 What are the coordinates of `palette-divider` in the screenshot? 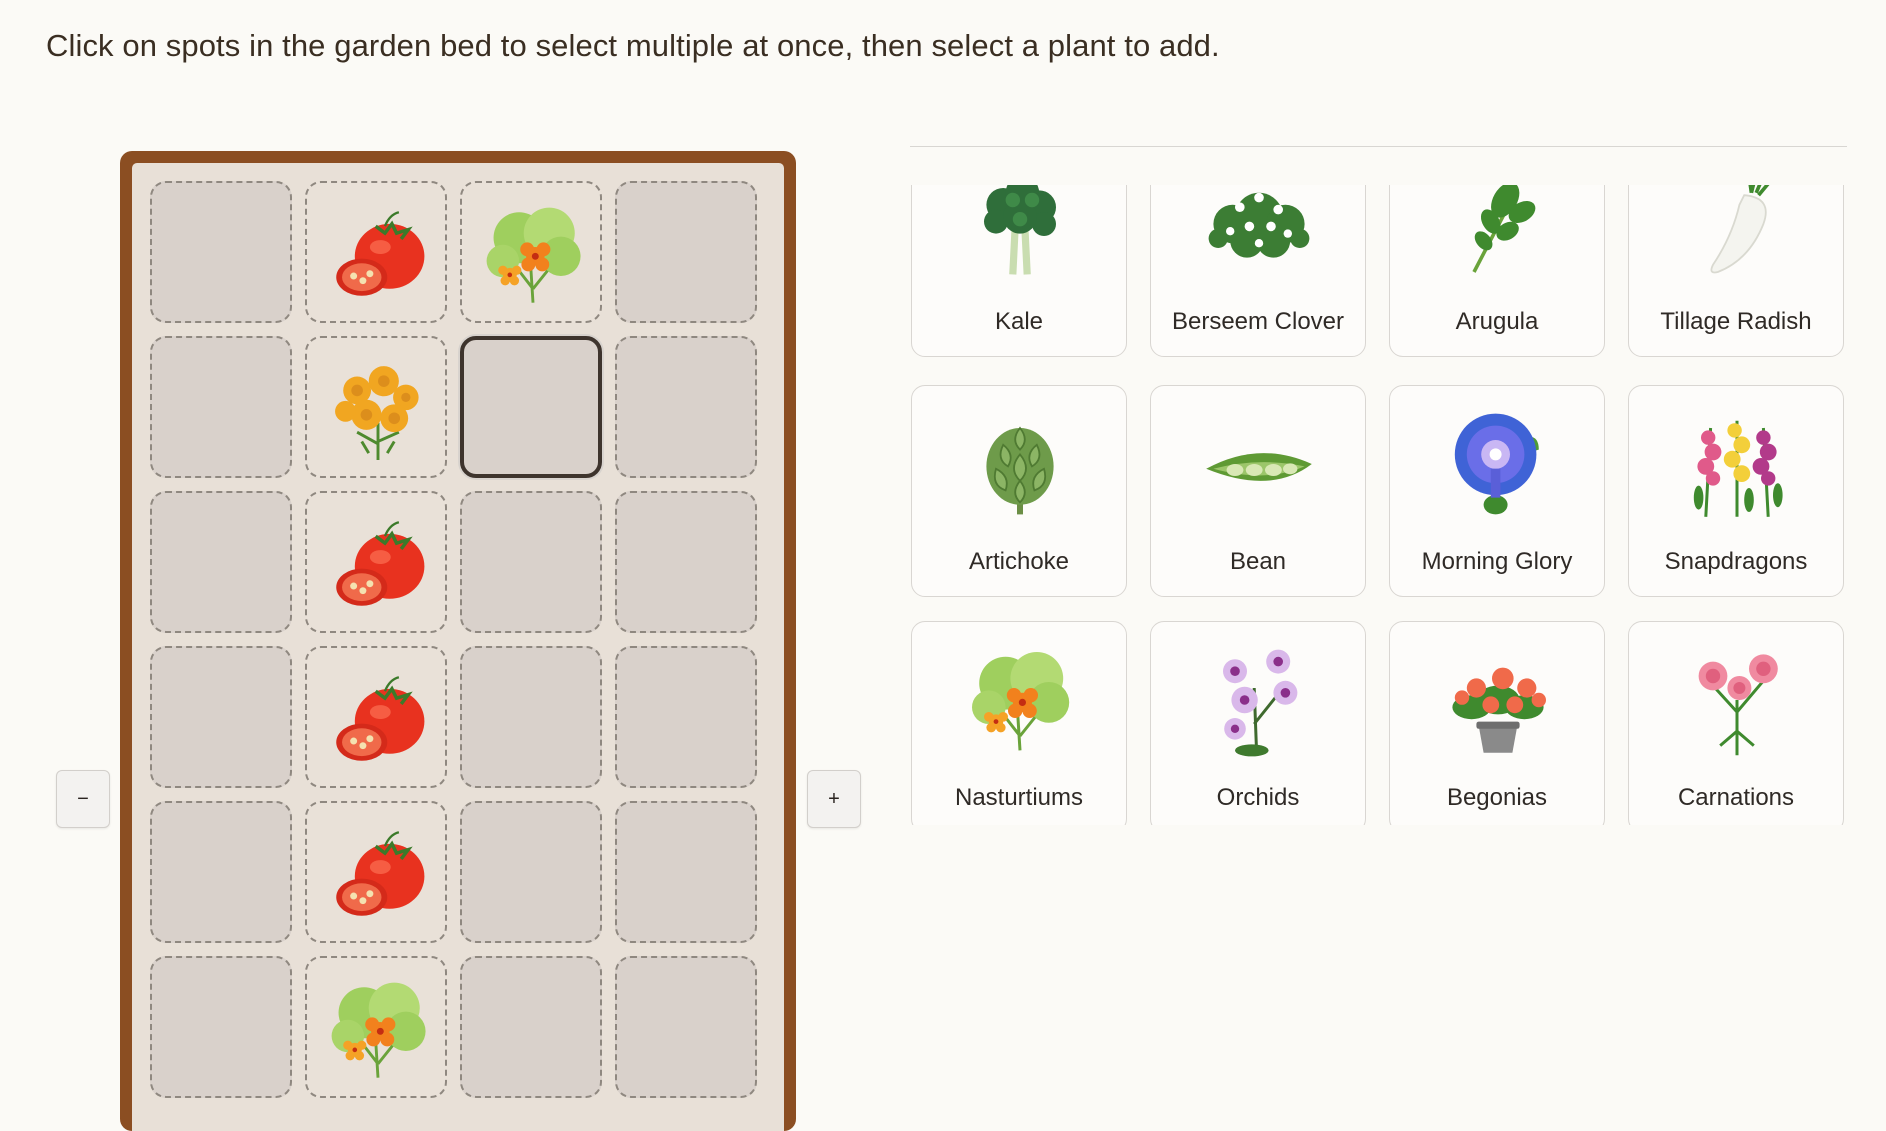 It's located at (1378, 146).